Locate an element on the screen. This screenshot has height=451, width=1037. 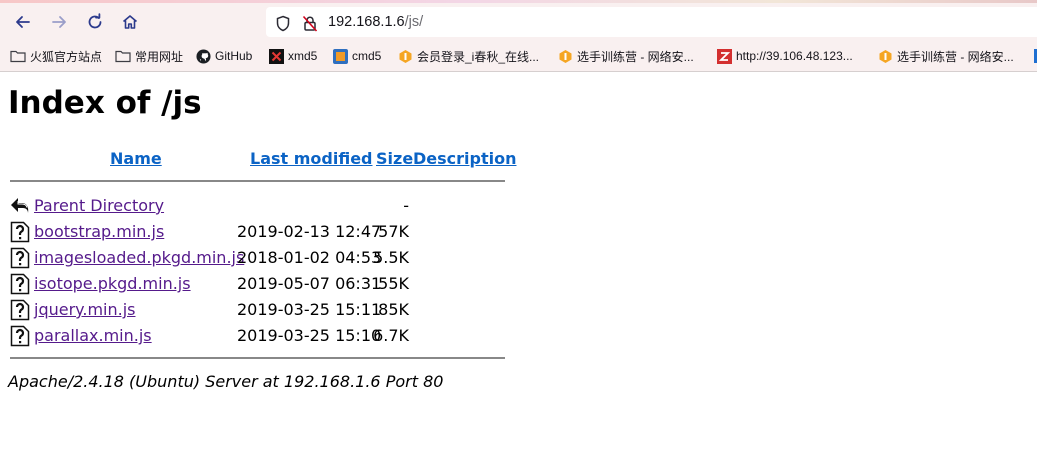
tracking-protection-shield-icon is located at coordinates (283, 23).